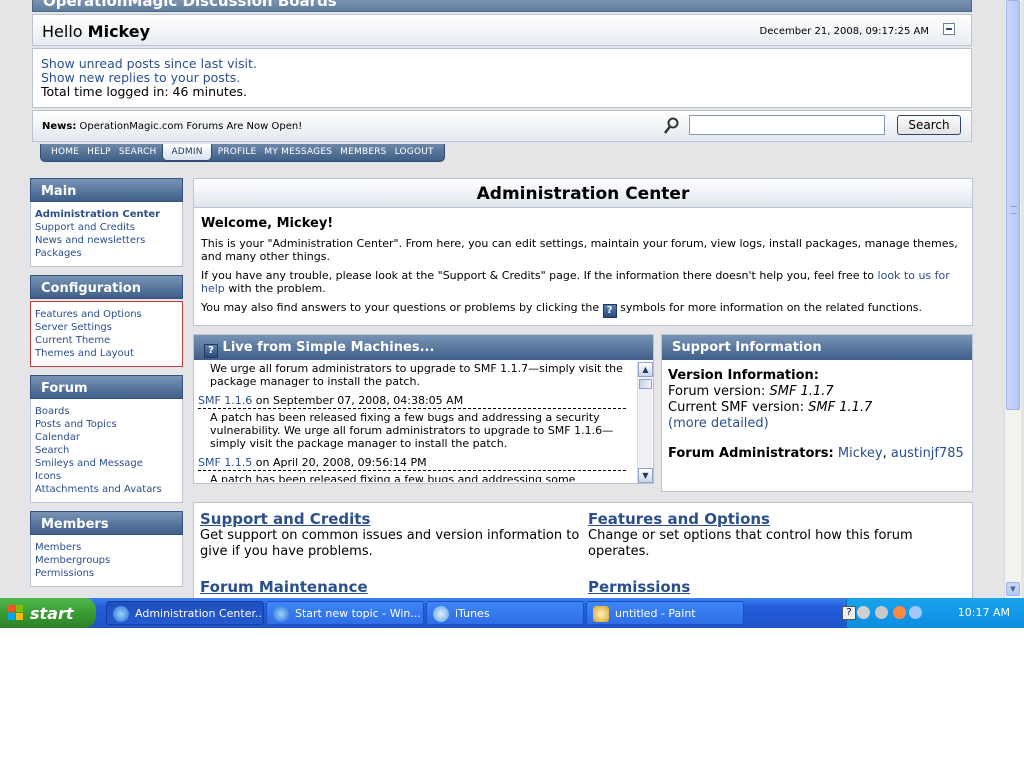  I want to click on collapse-icon, so click(949, 29).